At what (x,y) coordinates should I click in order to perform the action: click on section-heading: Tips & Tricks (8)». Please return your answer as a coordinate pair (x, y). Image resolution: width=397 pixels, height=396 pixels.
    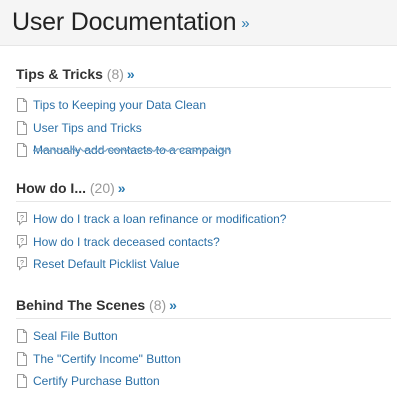
    Looking at the image, I should click on (203, 77).